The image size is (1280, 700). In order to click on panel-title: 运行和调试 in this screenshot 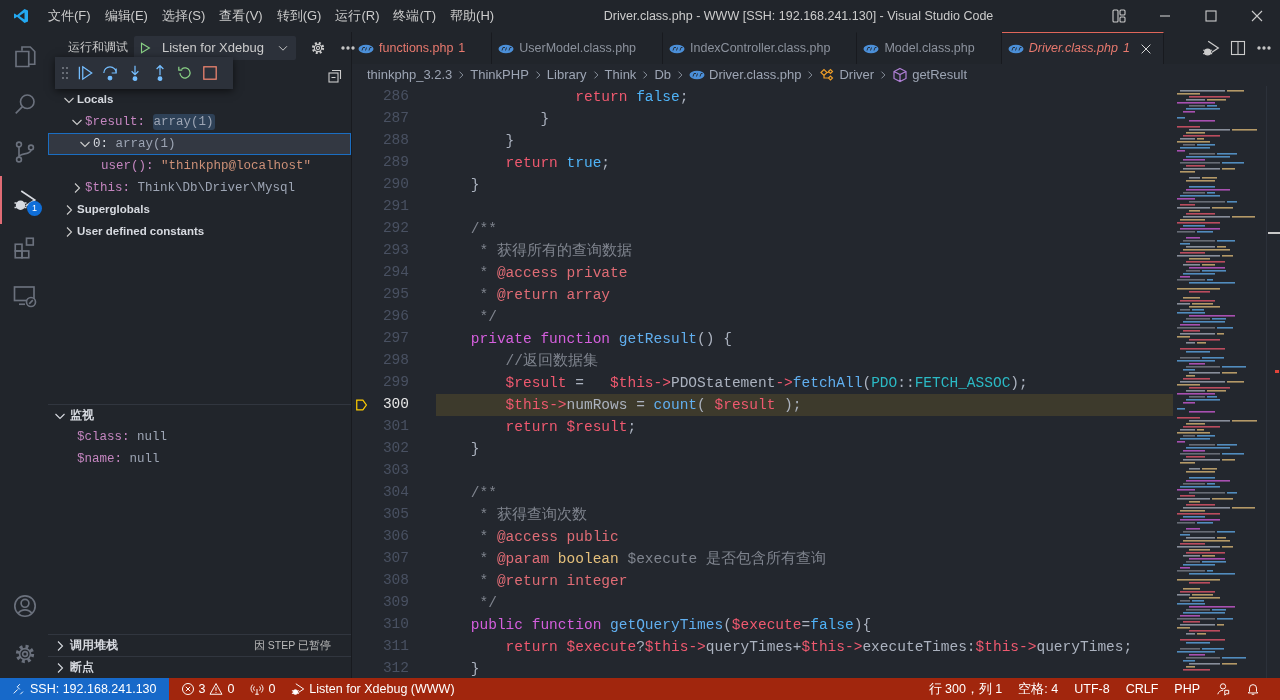, I will do `click(98, 48)`.